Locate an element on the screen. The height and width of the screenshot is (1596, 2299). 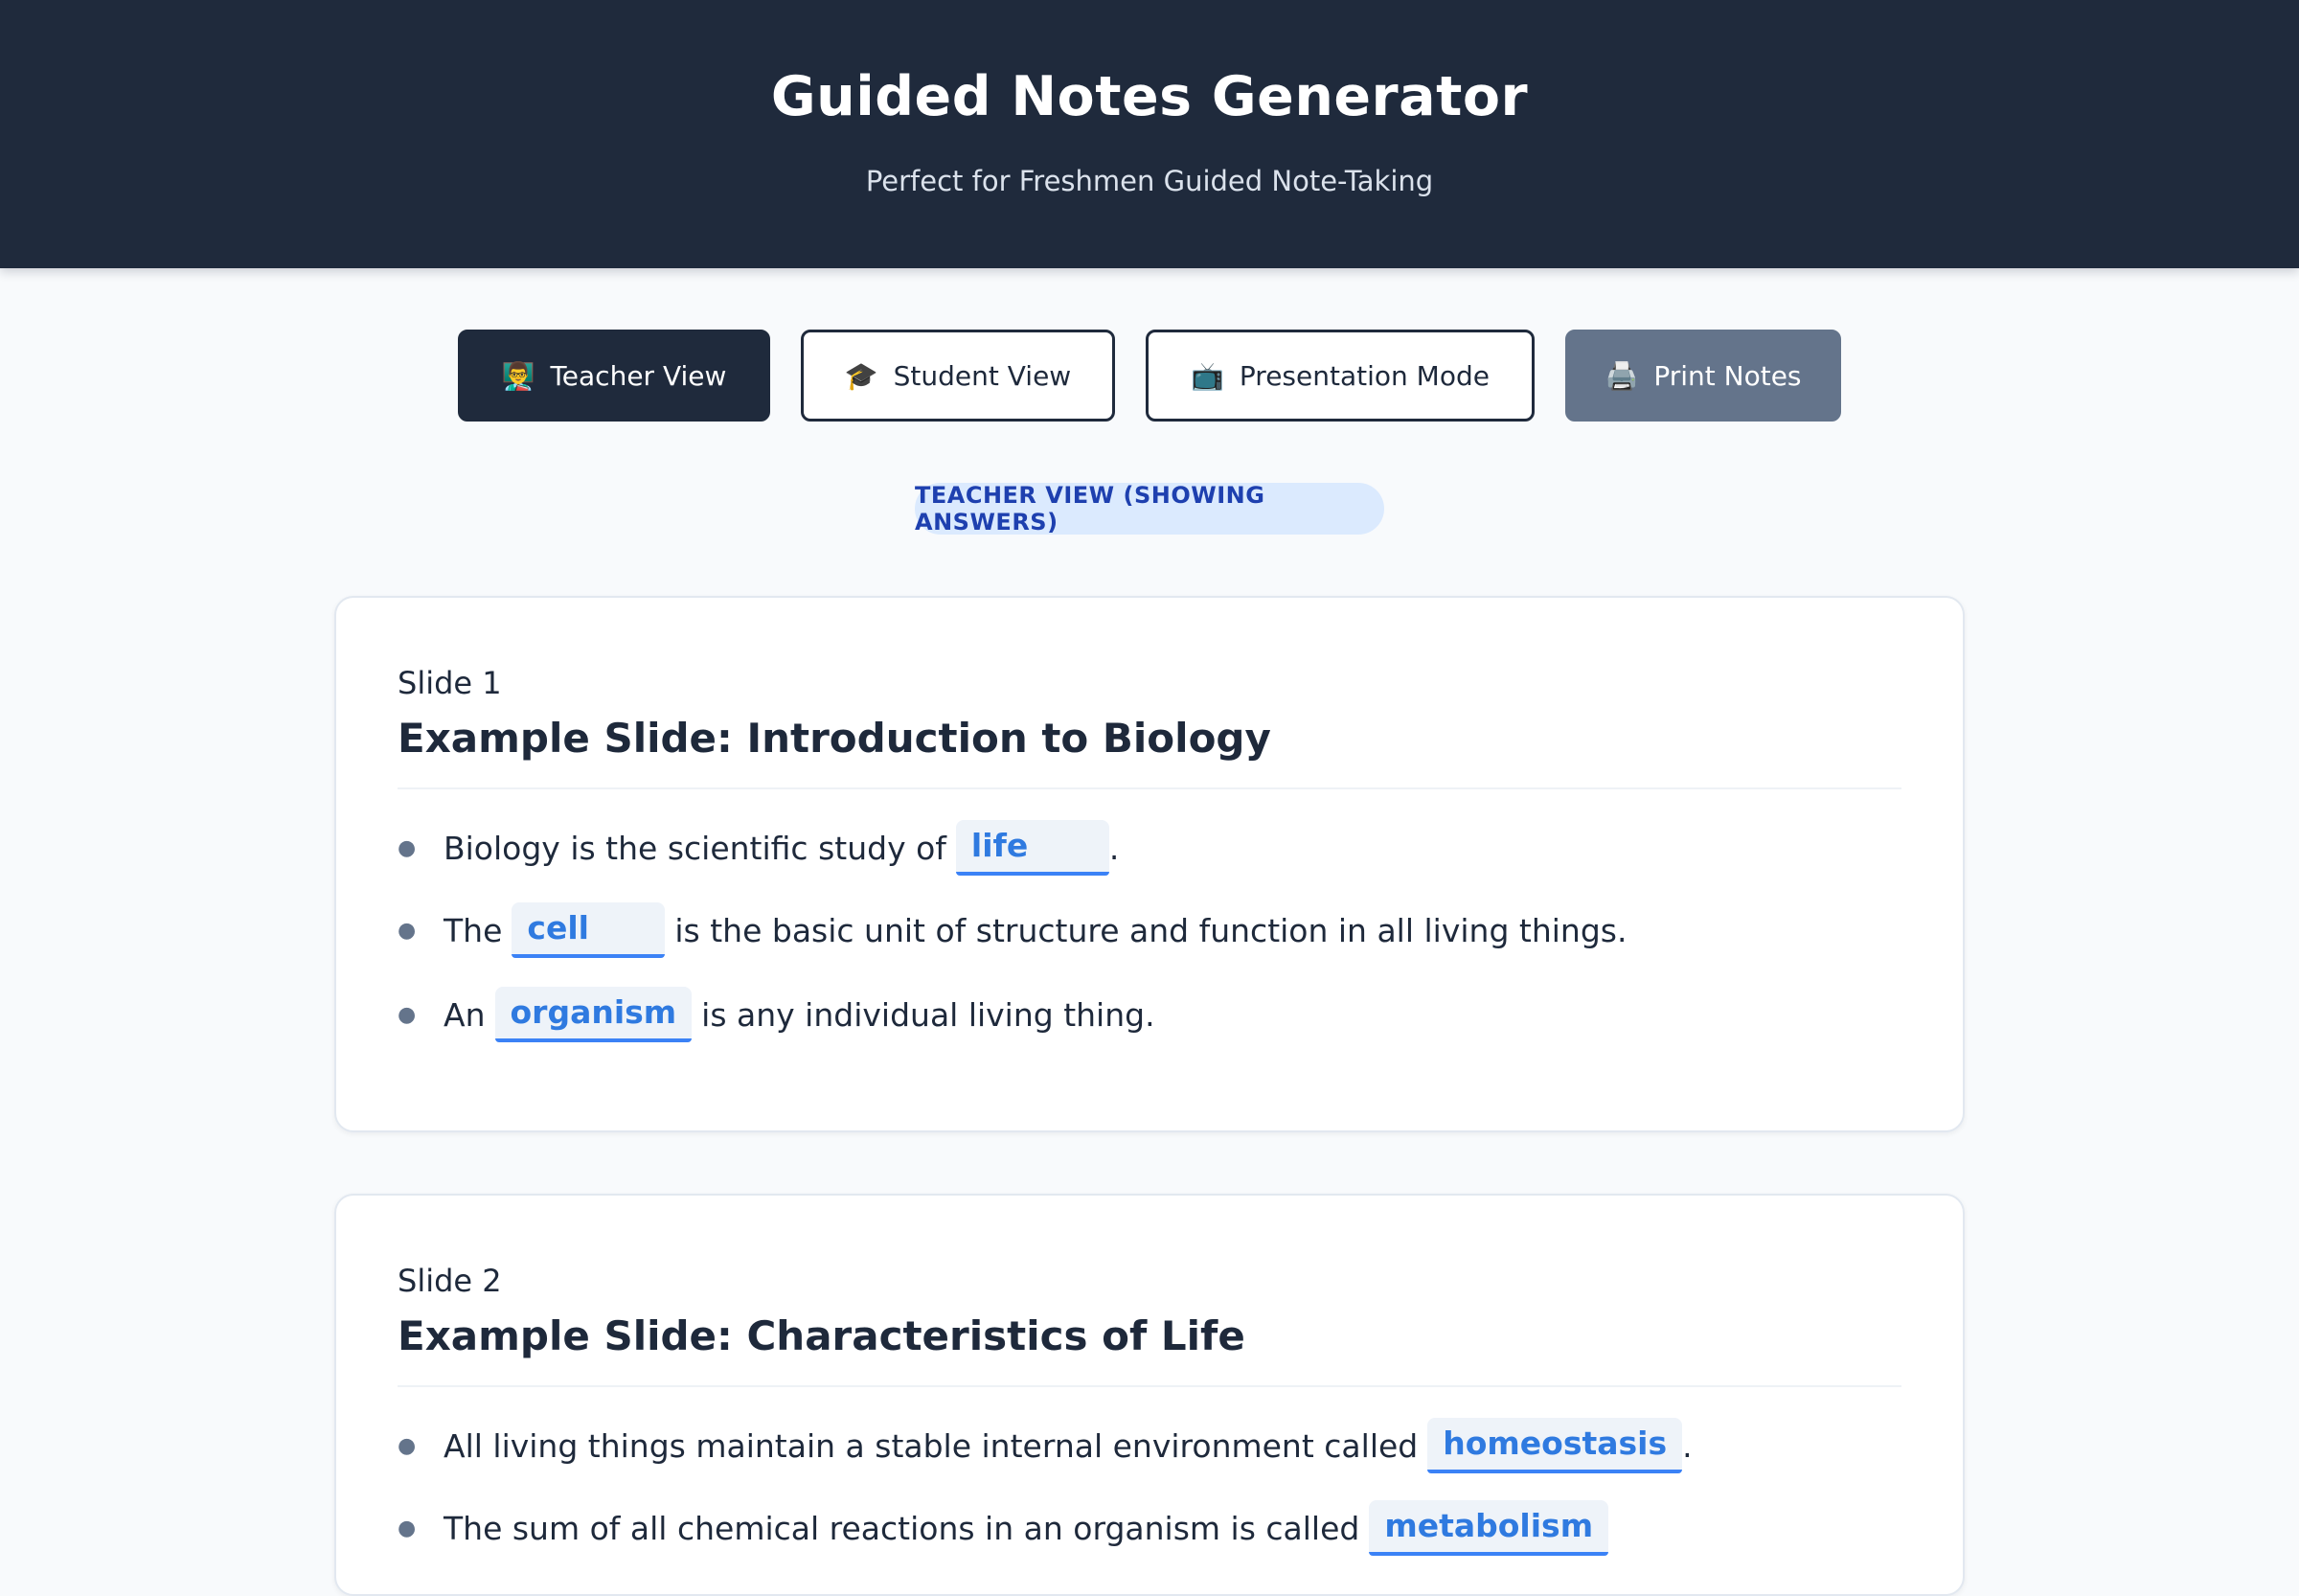
page-title: Guided Notes Generator is located at coordinates (1149, 96).